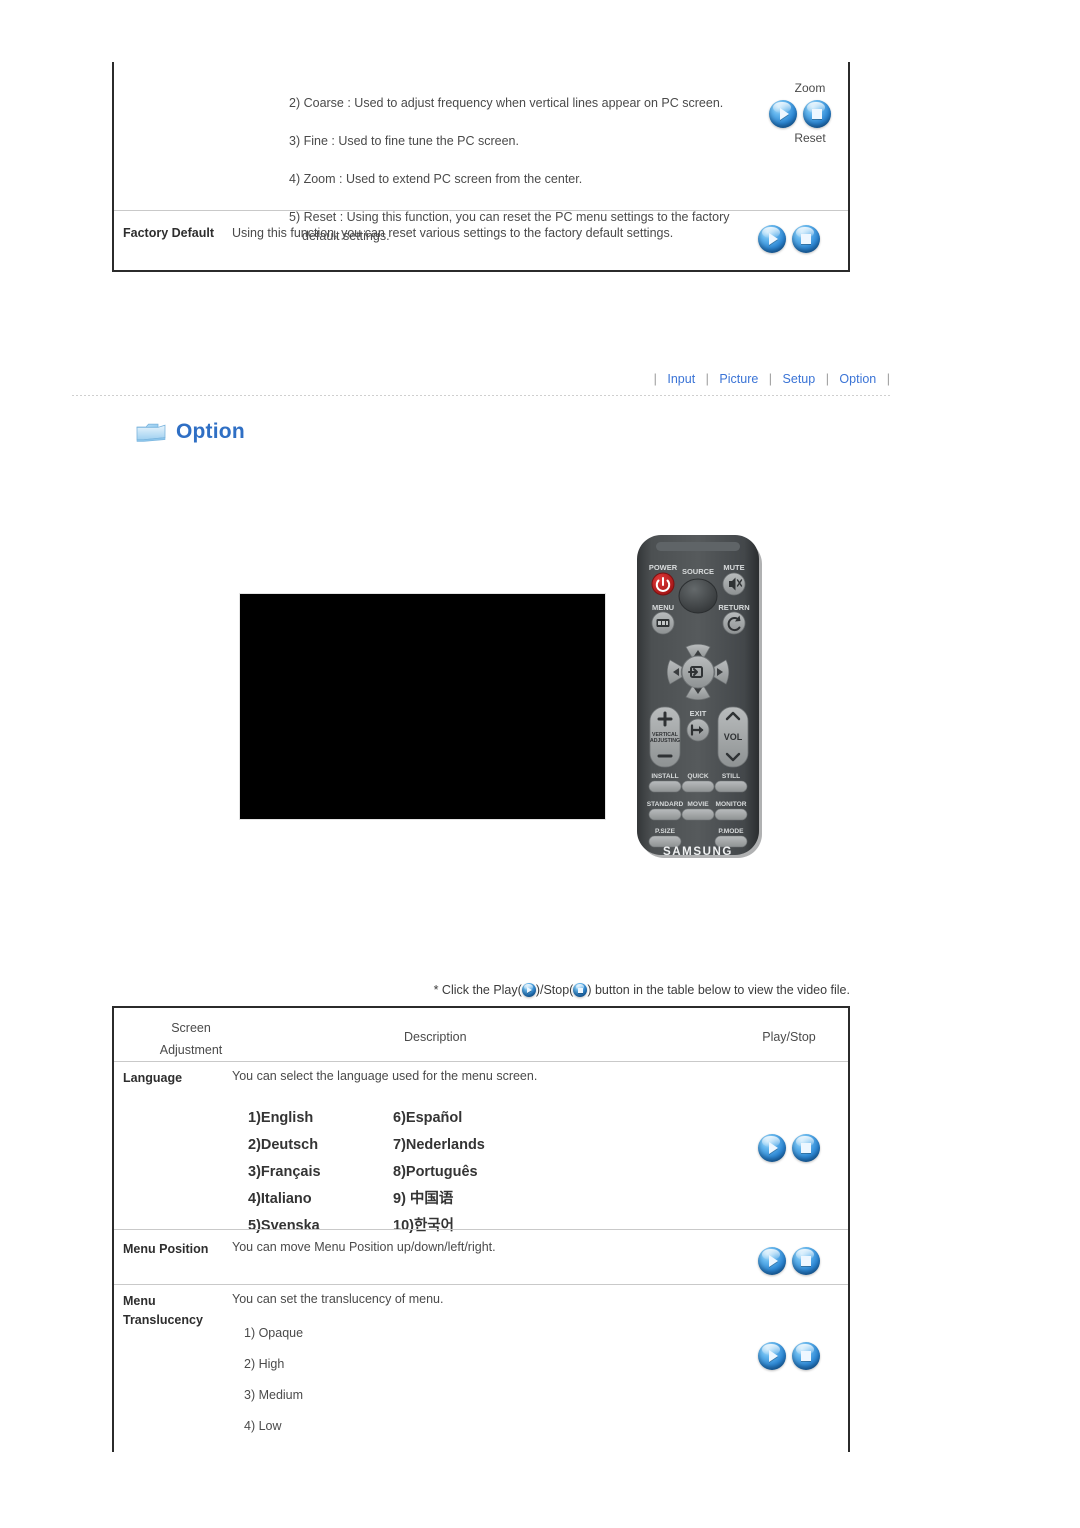  Describe the element at coordinates (163, 1320) in the screenshot. I see `row-label-line-2: Translucency` at that location.